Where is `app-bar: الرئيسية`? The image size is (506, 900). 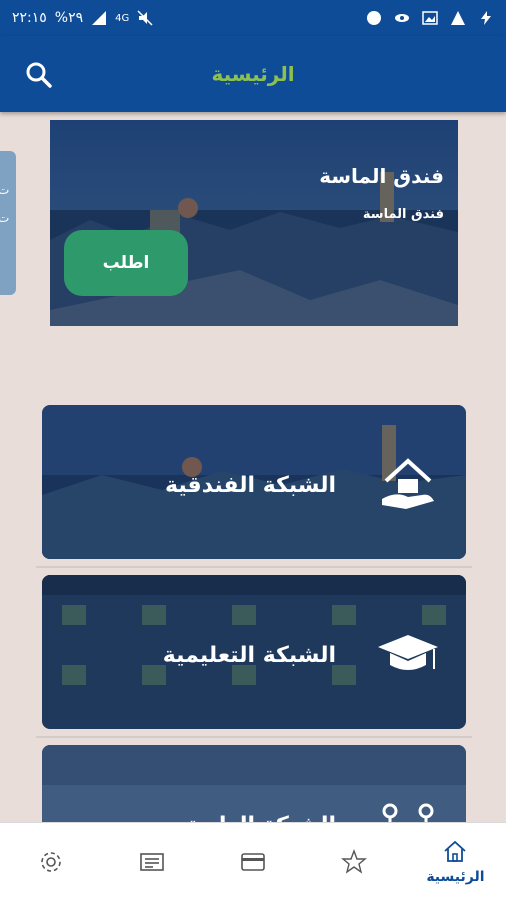 app-bar: الرئيسية is located at coordinates (253, 74).